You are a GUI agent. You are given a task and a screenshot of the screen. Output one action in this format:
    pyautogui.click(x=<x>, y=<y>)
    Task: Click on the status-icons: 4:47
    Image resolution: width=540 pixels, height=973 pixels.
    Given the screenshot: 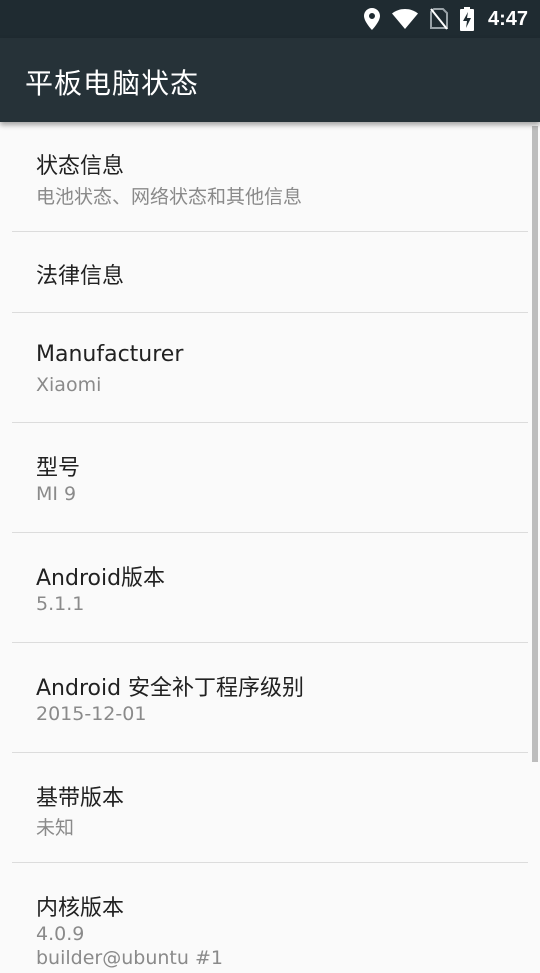 What is the action you would take?
    pyautogui.click(x=445, y=19)
    